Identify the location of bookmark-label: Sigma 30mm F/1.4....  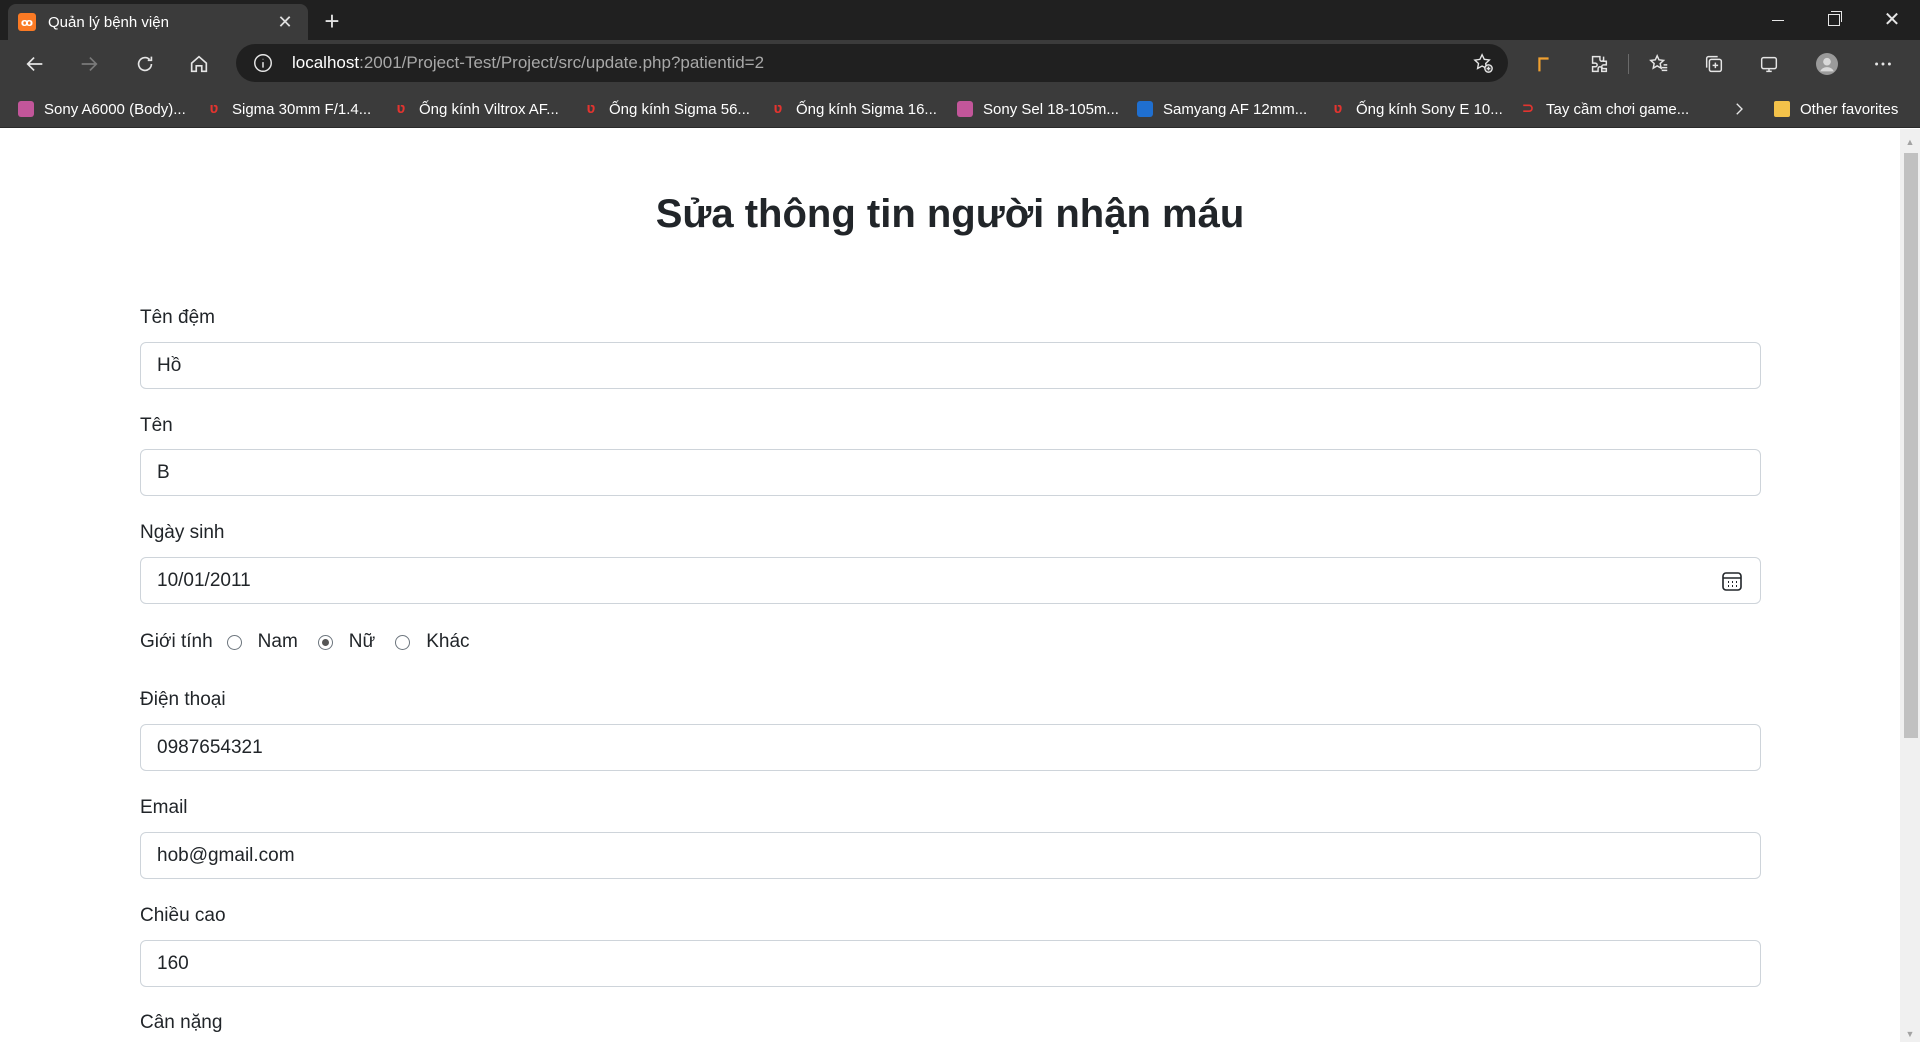
(302, 109).